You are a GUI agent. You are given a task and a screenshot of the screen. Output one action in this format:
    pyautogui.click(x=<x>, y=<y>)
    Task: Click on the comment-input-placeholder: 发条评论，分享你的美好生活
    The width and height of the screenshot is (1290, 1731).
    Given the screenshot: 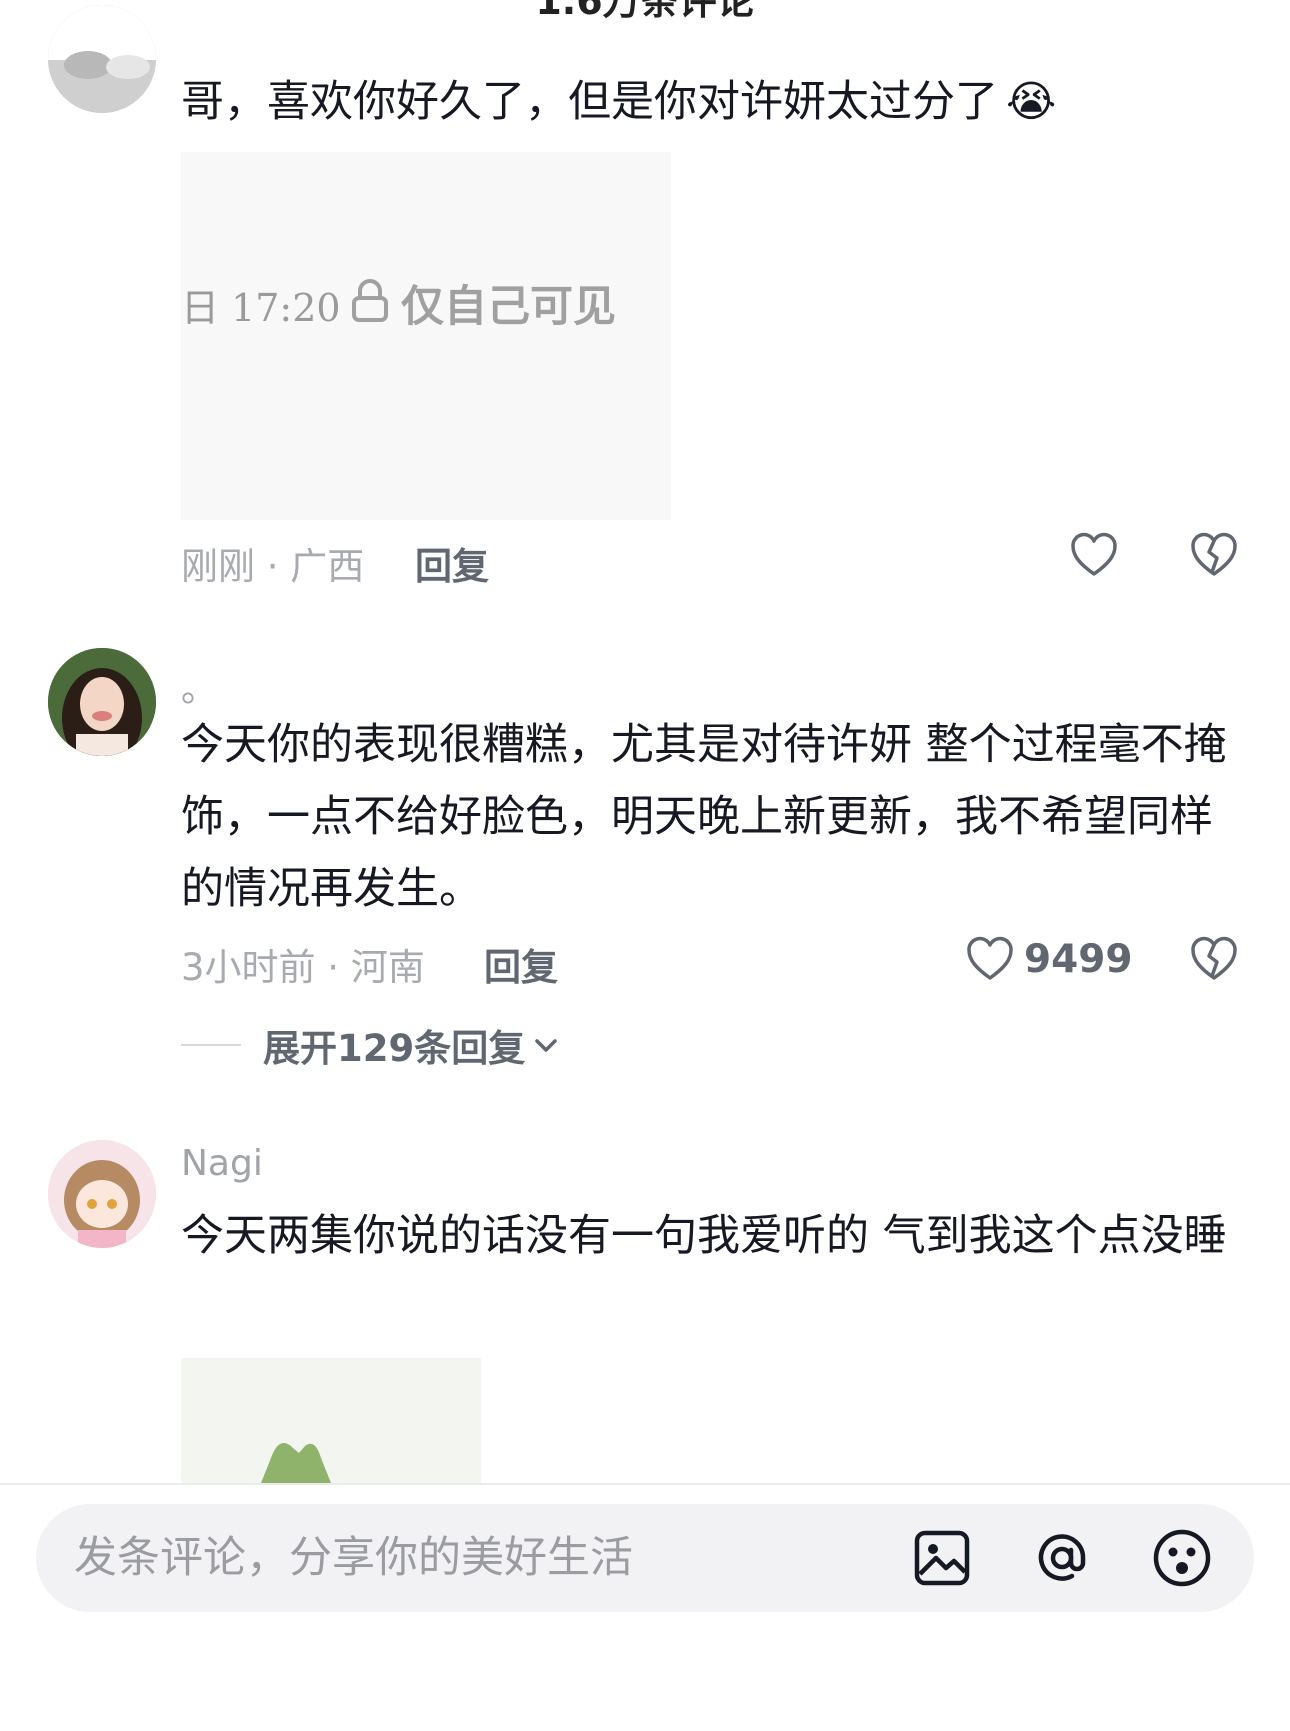 What is the action you would take?
    pyautogui.click(x=353, y=1558)
    